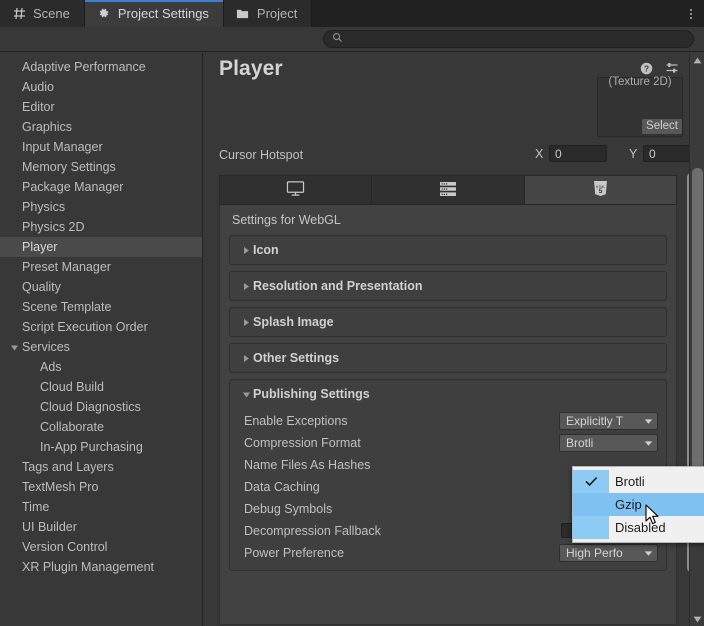 The image size is (704, 626). Describe the element at coordinates (67, 307) in the screenshot. I see `sidebar-item-label: Scene Template` at that location.